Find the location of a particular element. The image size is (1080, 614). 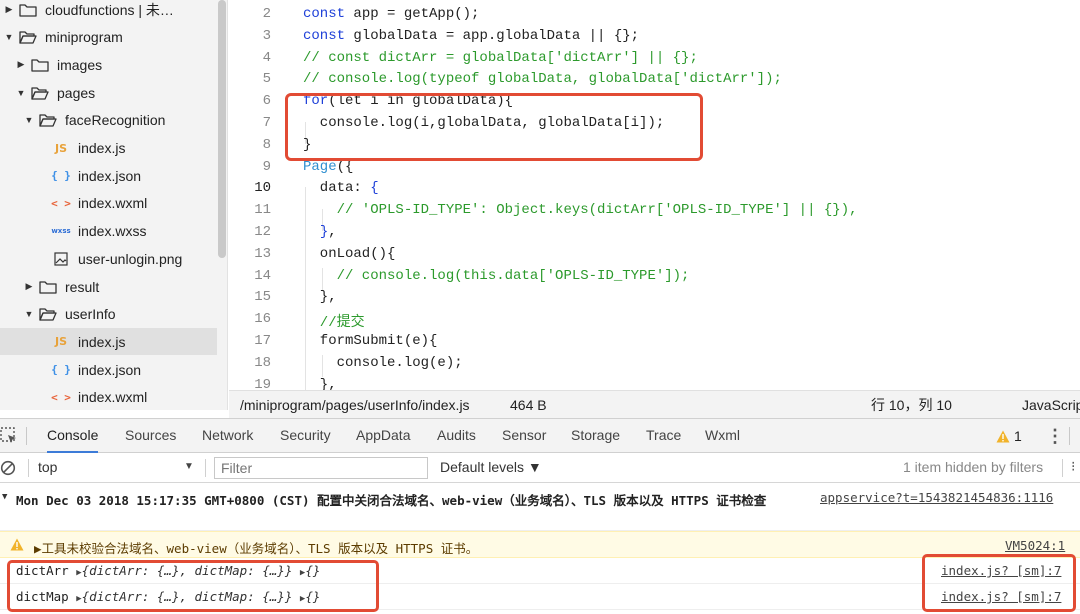

context-selector: top is located at coordinates (47, 467).